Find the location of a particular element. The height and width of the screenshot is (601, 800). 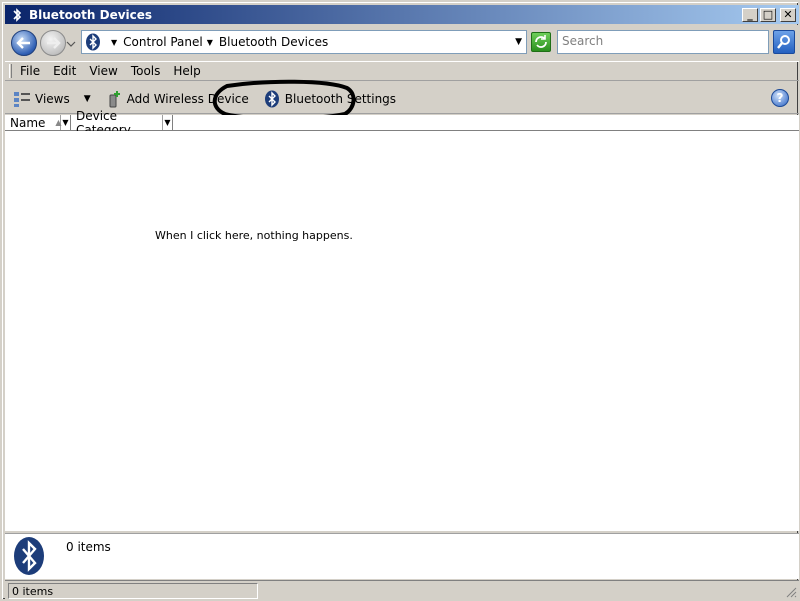

column-header-name: Name ▲ is located at coordinates (33, 122).